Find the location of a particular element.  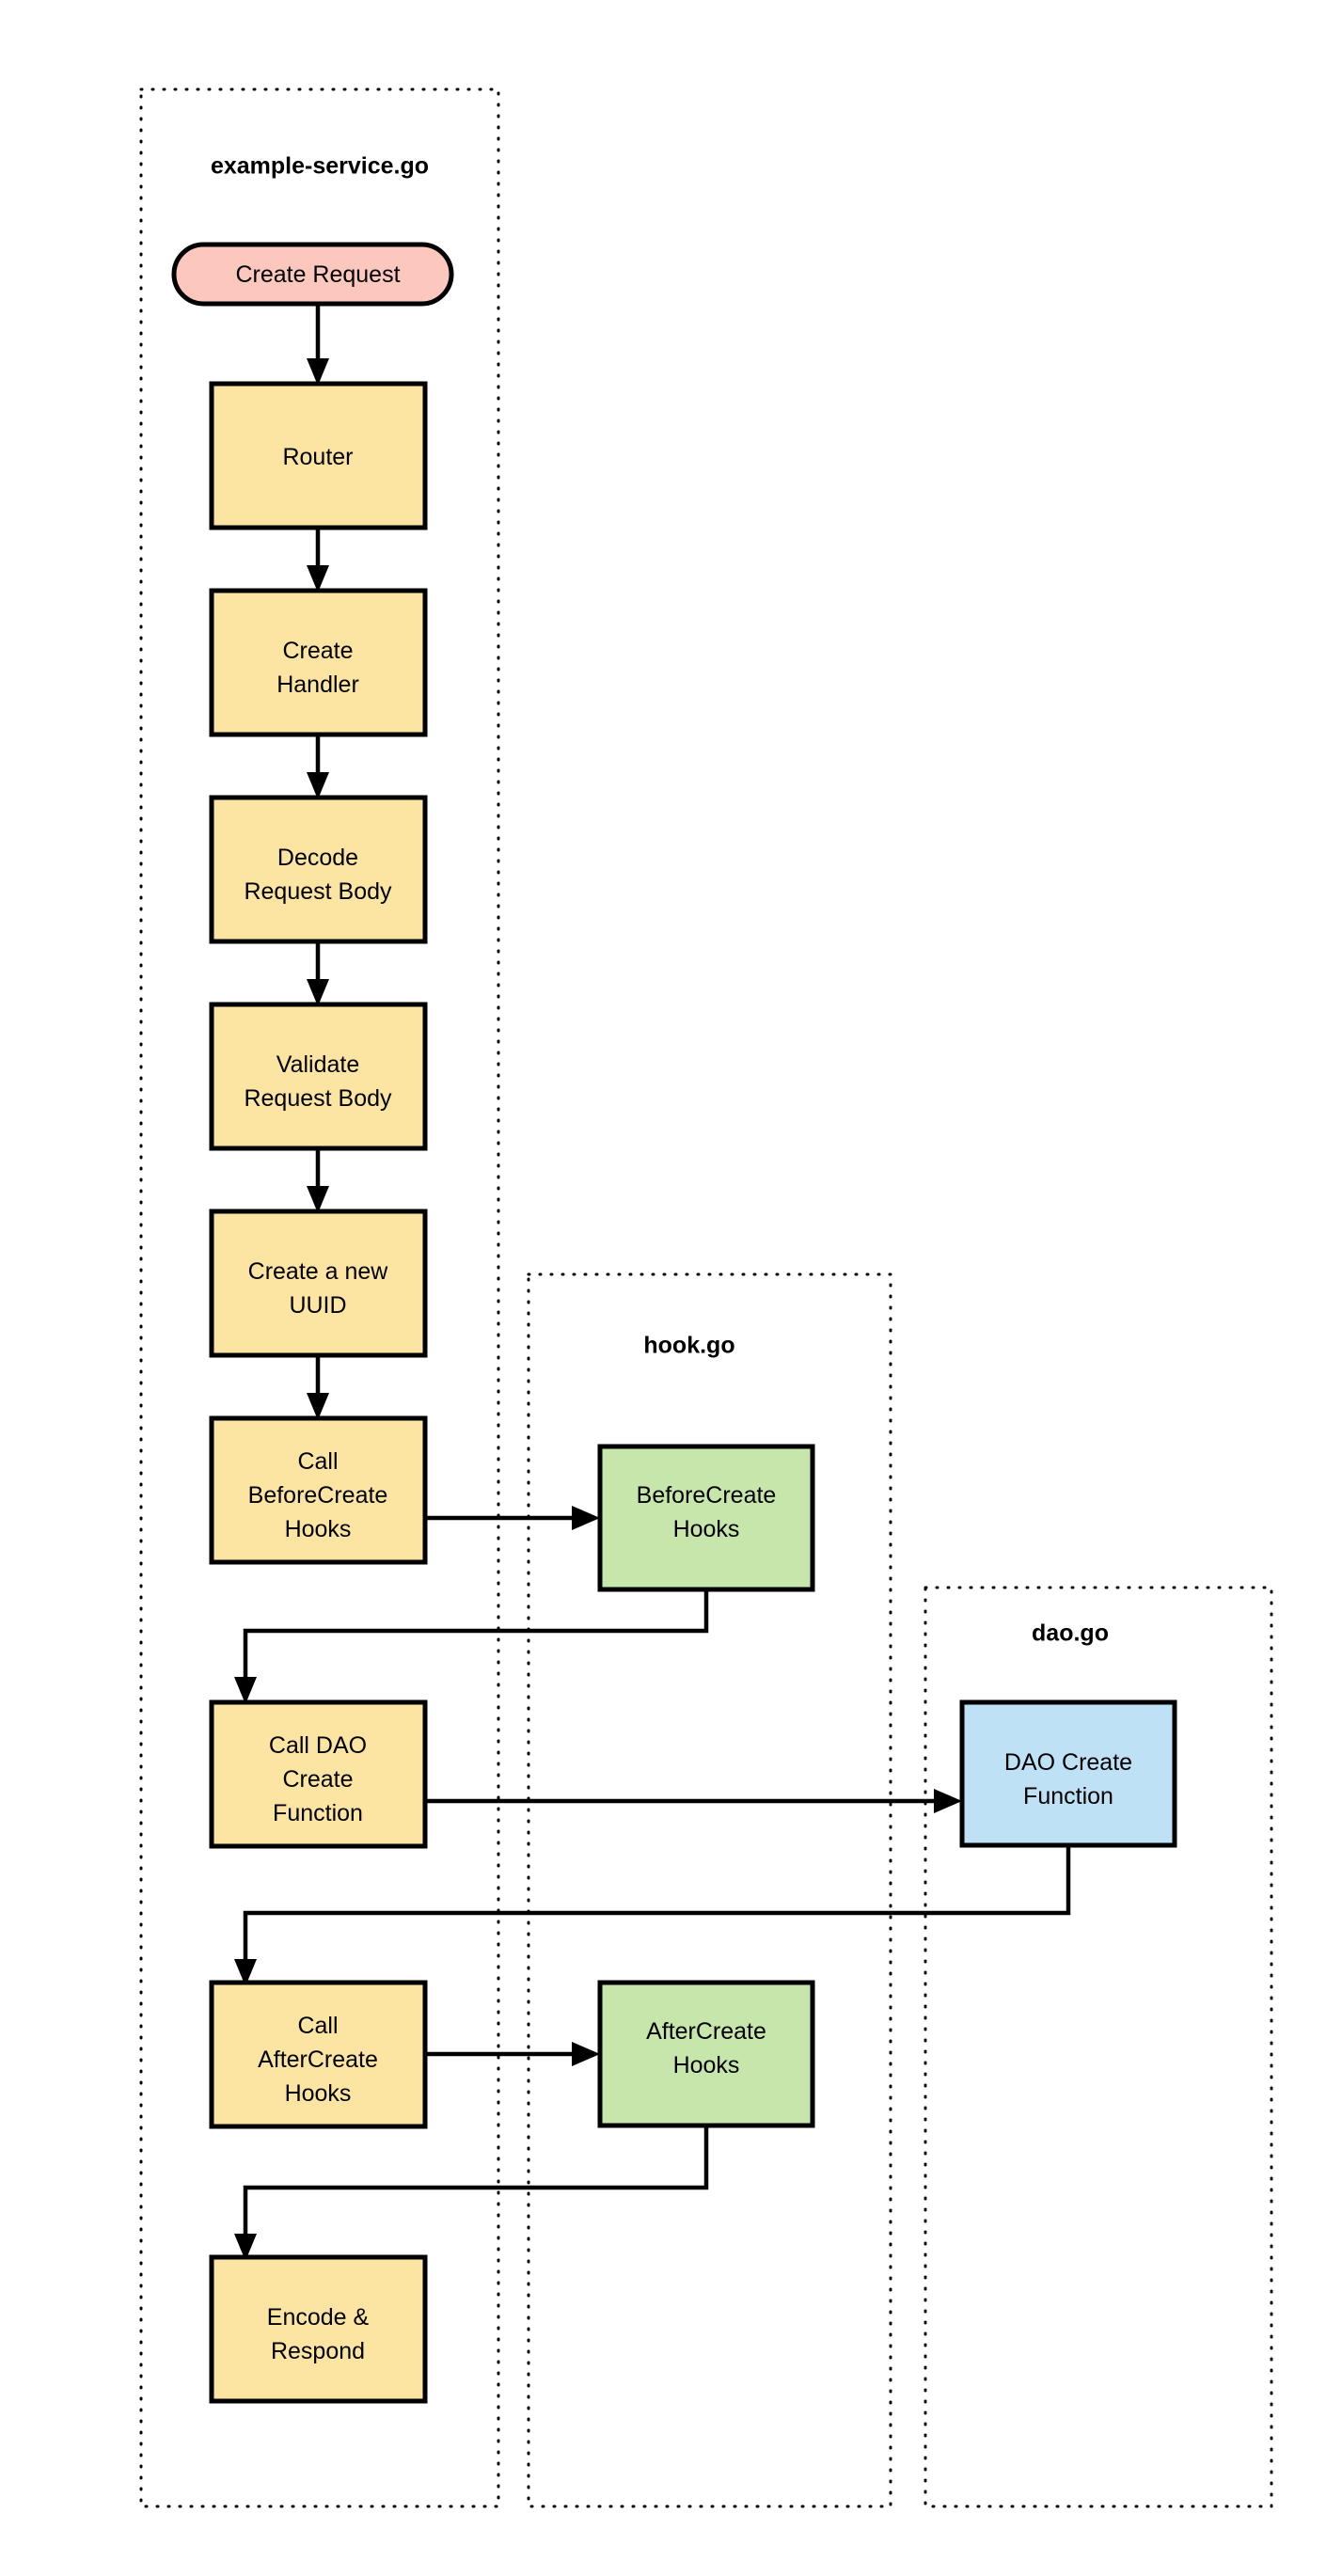

node-call-dao-create-function: Call DAO Create Function is located at coordinates (318, 1774).